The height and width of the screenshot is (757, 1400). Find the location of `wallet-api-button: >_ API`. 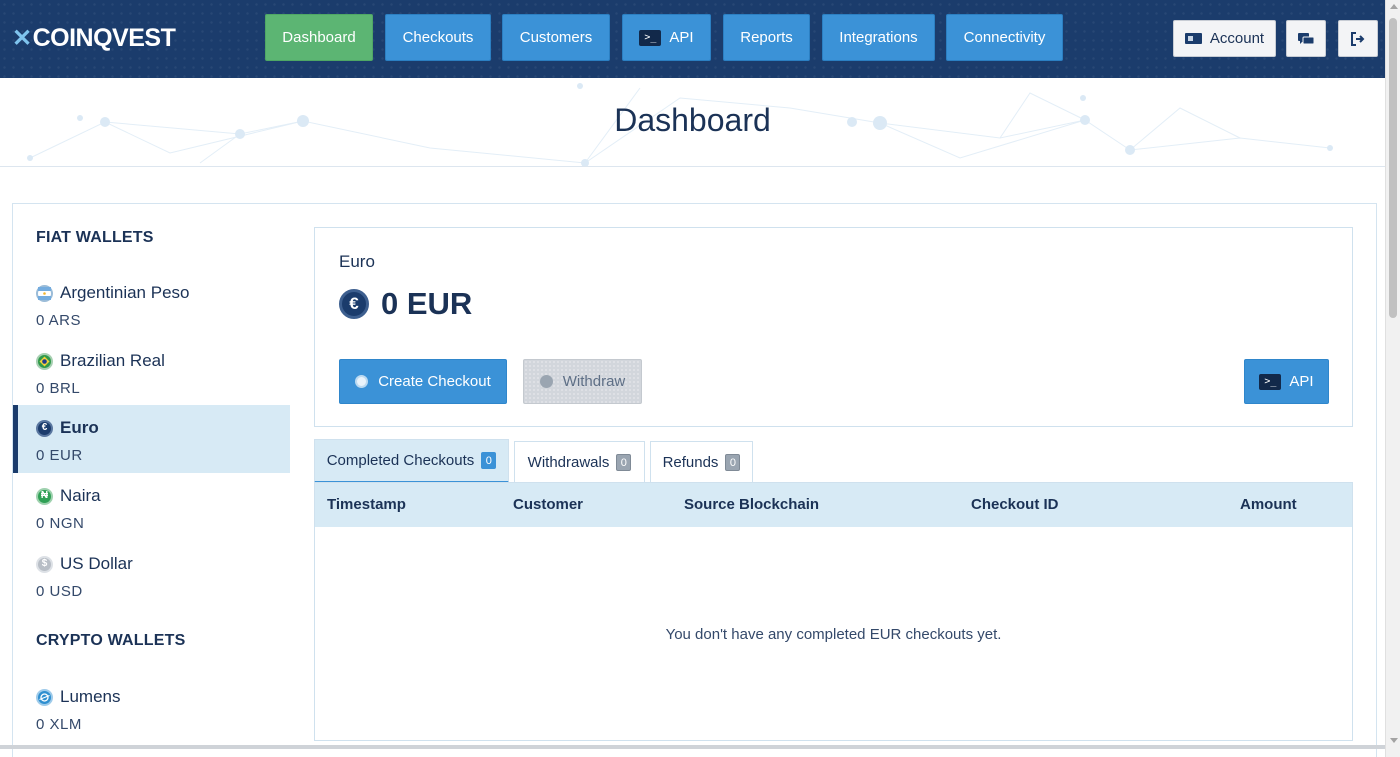

wallet-api-button: >_ API is located at coordinates (1286, 381).